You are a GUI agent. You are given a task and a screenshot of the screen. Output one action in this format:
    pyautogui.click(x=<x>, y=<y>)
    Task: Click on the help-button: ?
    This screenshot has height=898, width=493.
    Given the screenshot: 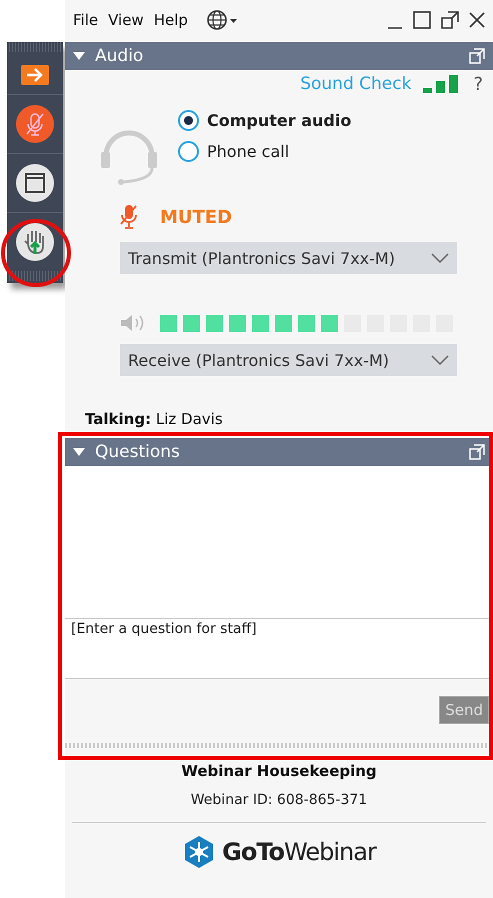 What is the action you would take?
    pyautogui.click(x=478, y=84)
    